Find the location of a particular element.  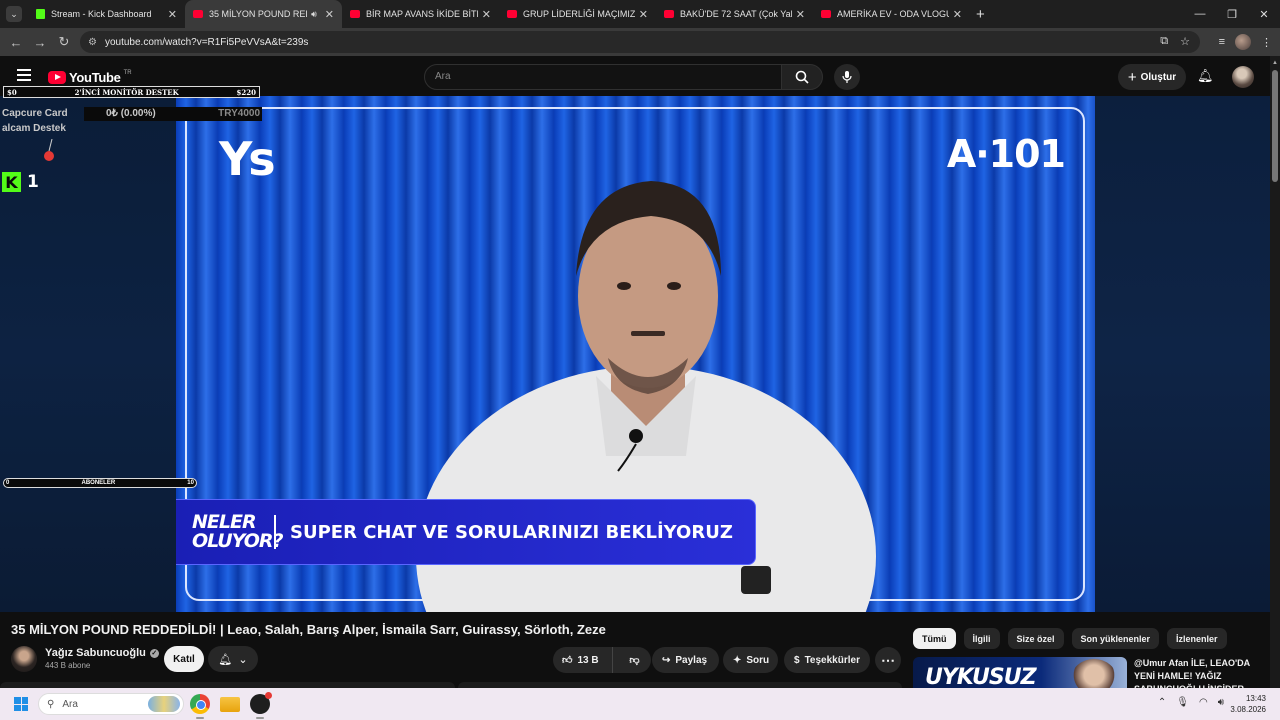

ask-label: Soru is located at coordinates (758, 660).